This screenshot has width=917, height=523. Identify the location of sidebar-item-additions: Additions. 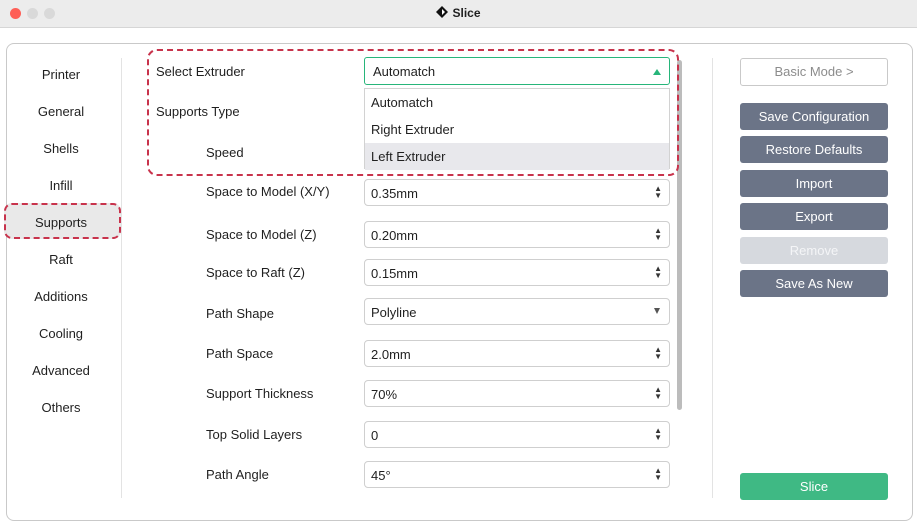
(61, 296).